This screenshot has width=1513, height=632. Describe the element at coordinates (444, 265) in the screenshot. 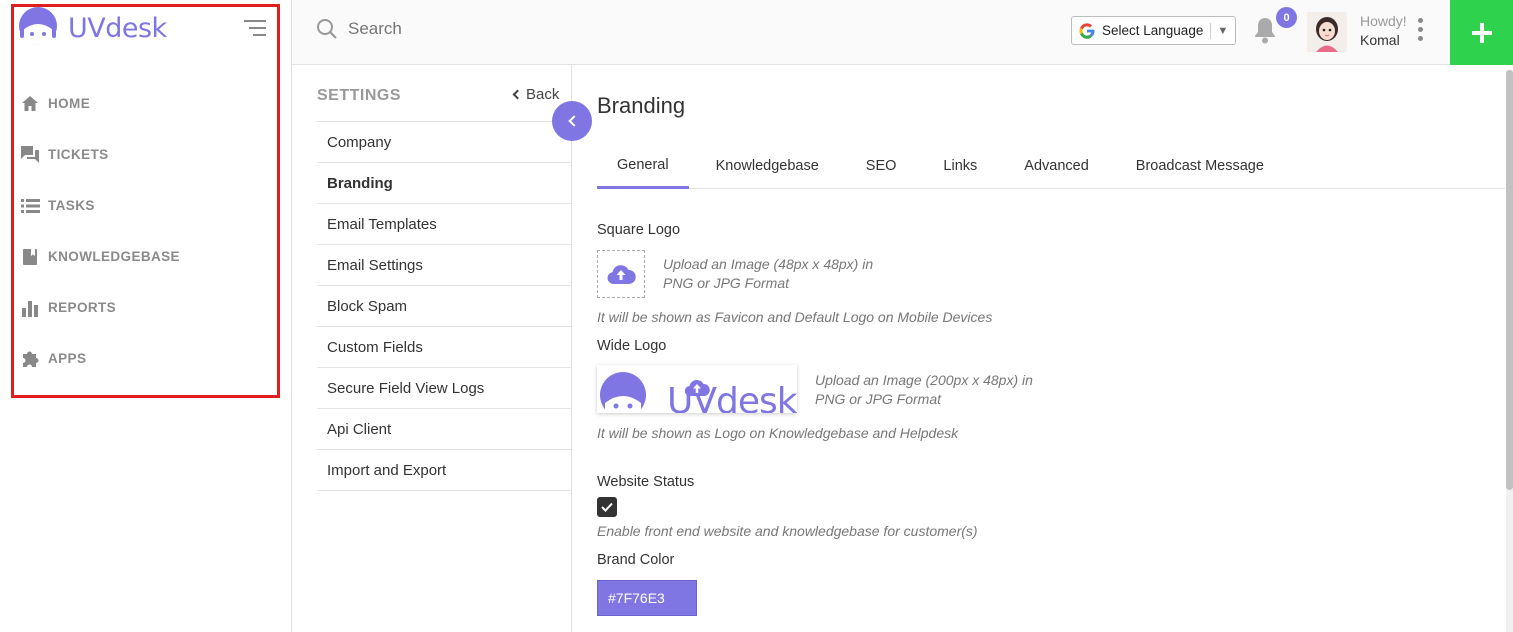

I see `settings-item-email-settings: Email Settings` at that location.